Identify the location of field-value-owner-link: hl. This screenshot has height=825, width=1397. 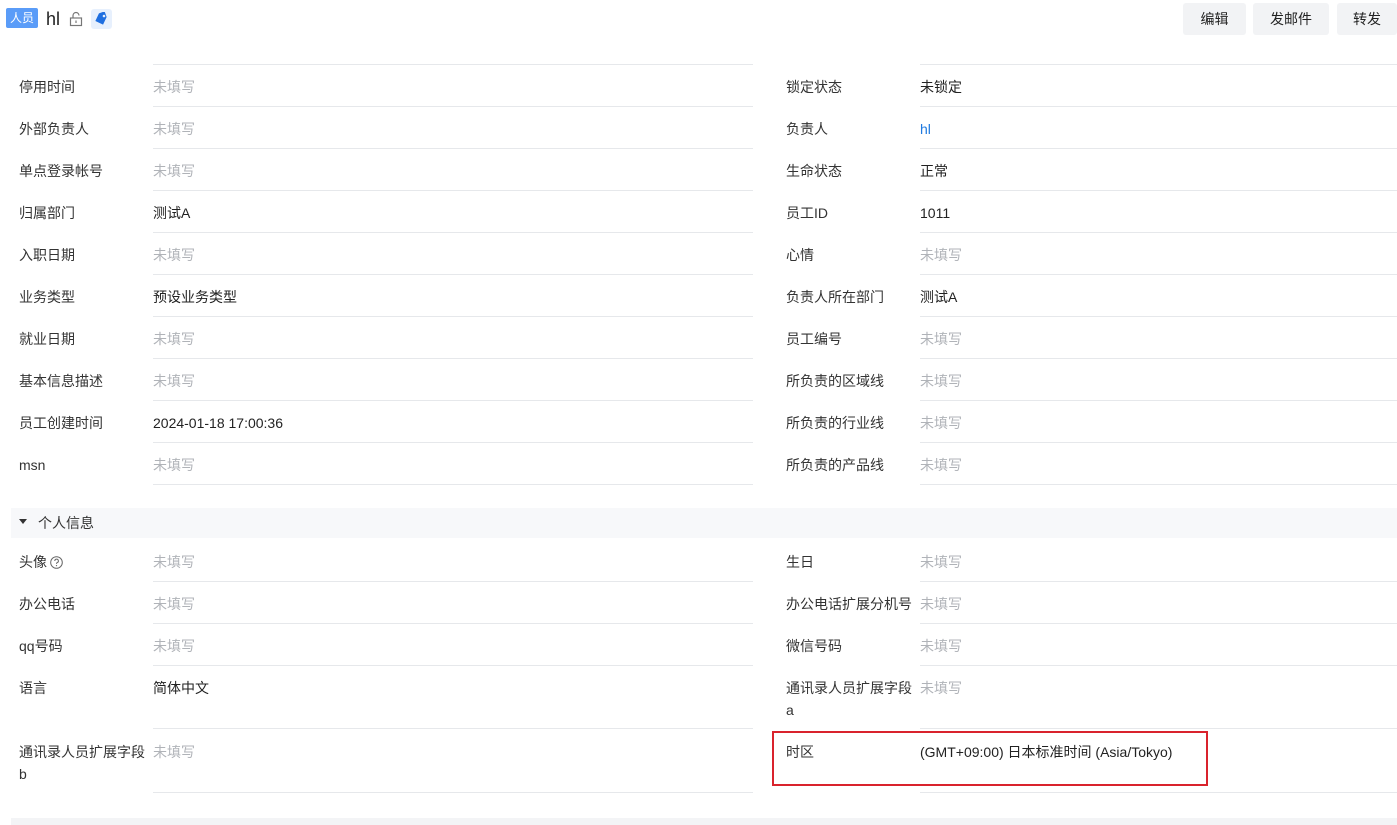
(925, 129).